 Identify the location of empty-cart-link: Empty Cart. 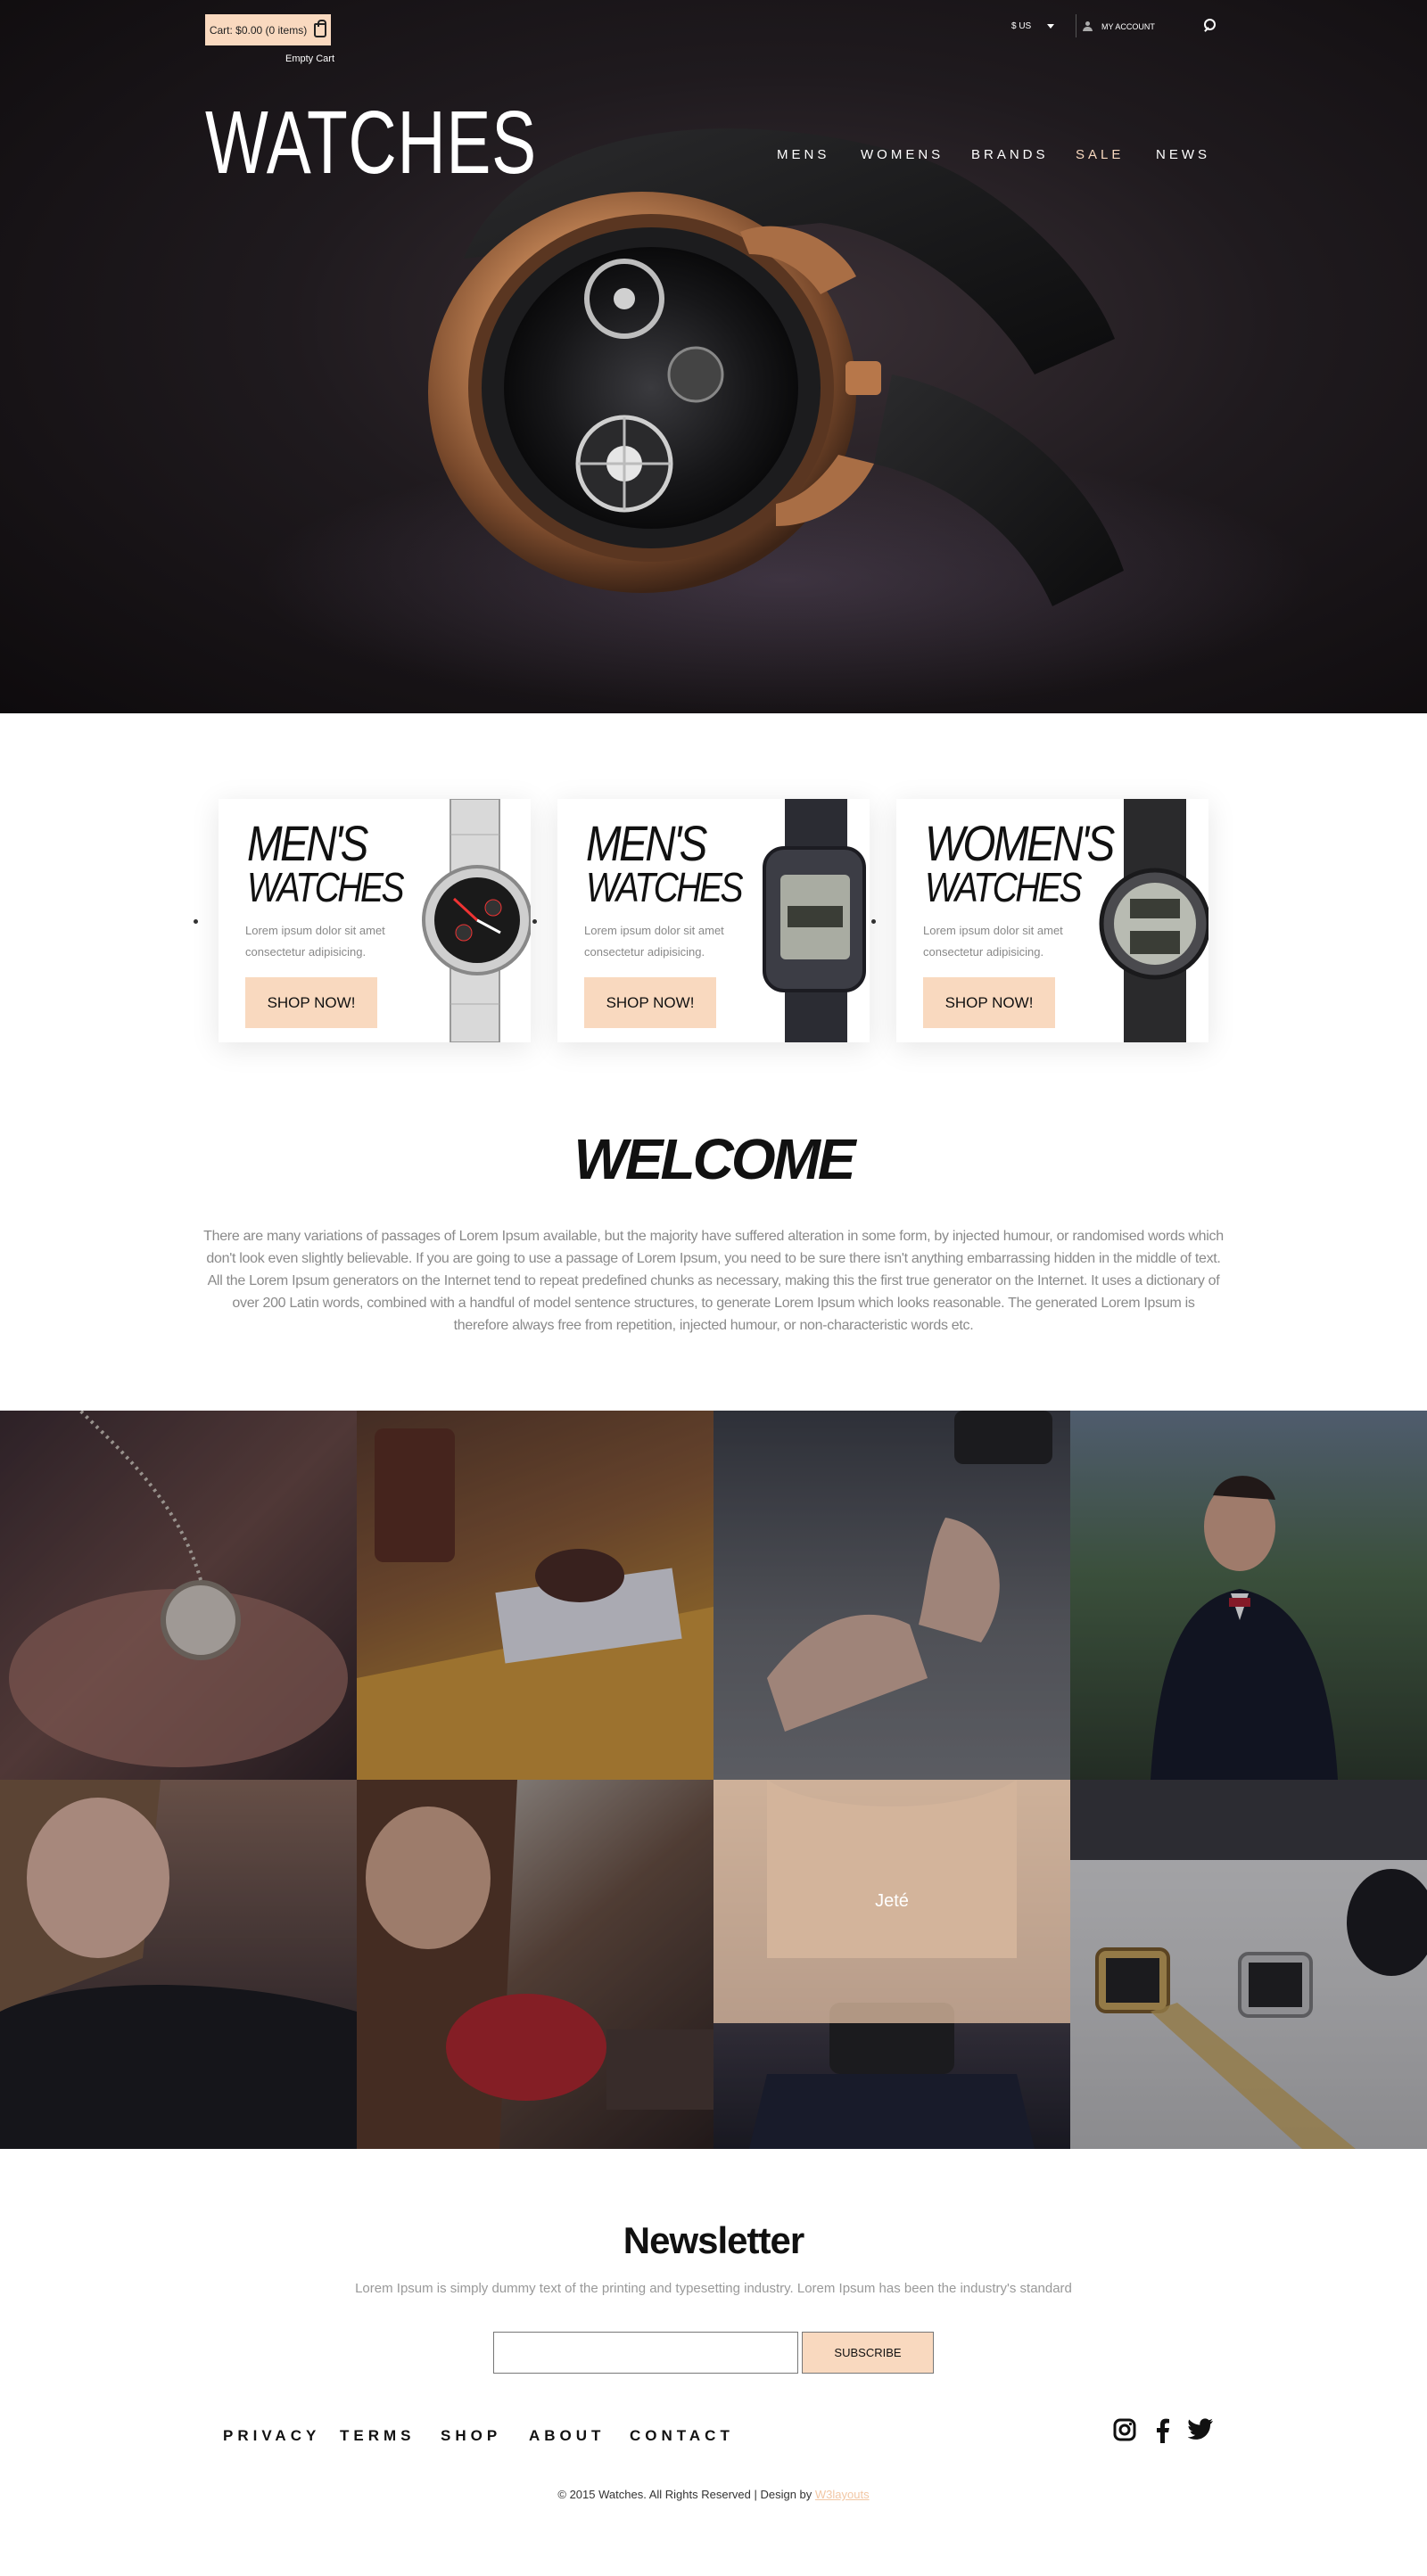
(309, 58).